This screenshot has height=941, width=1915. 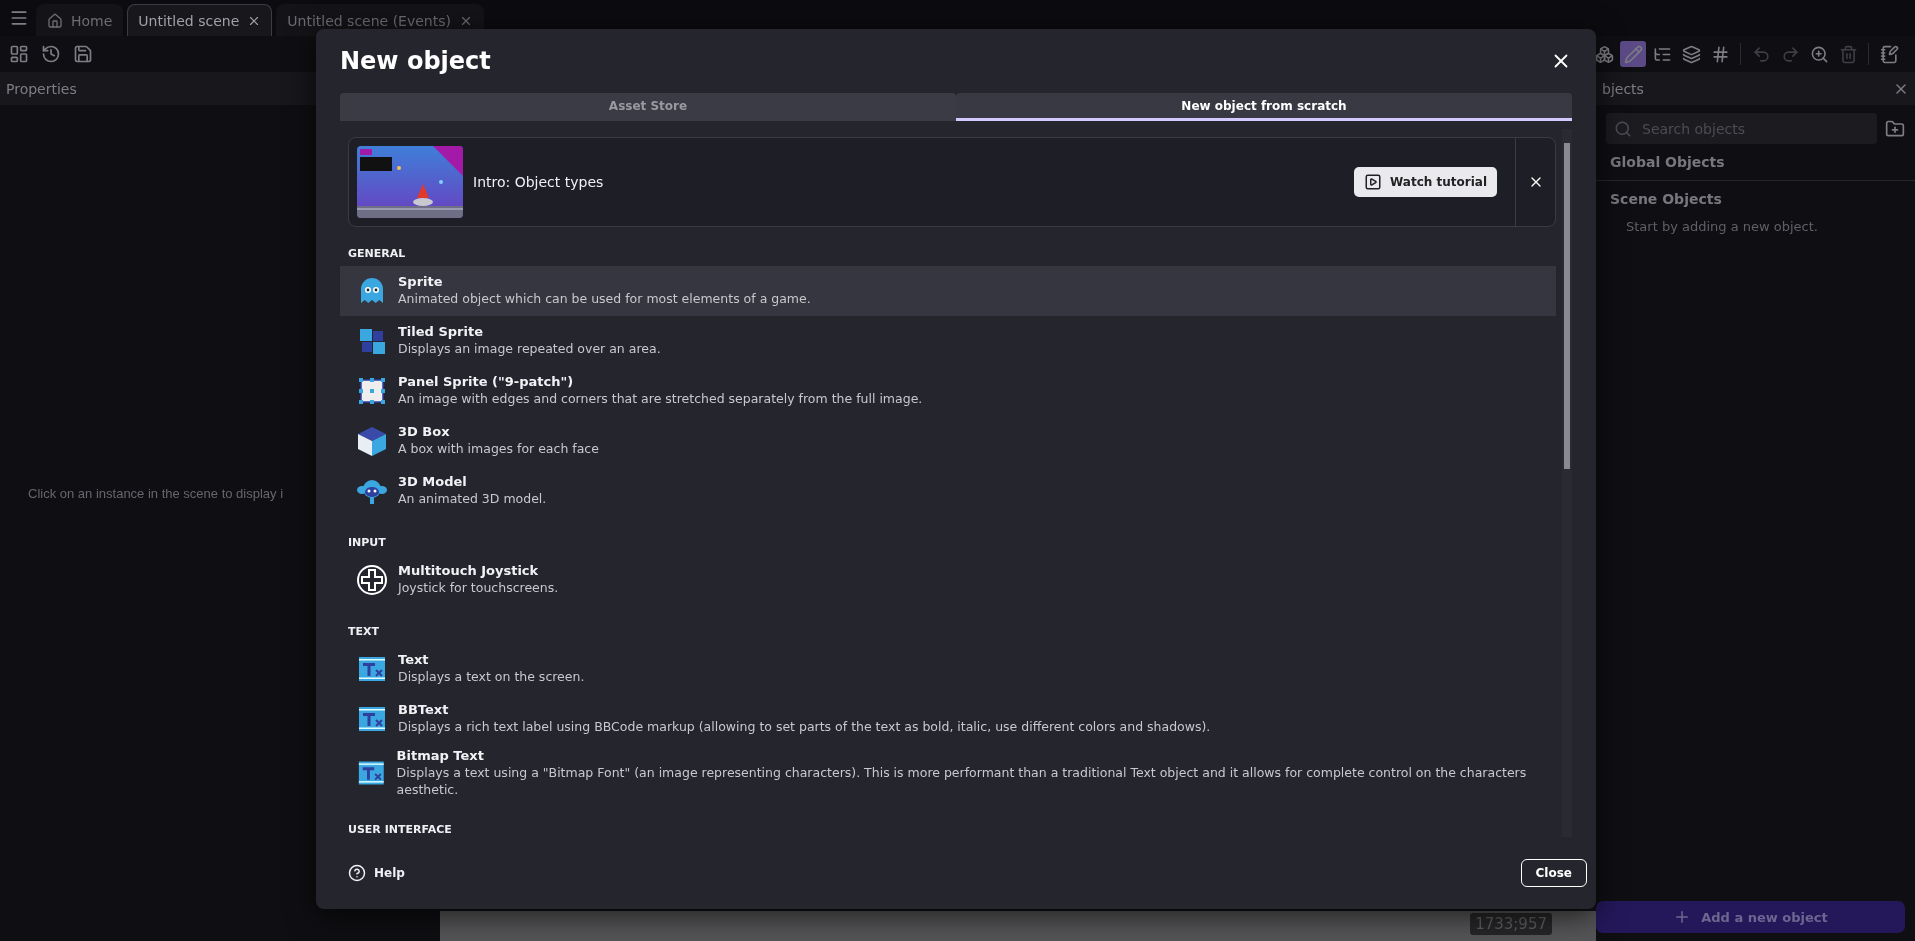 What do you see at coordinates (433, 482) in the screenshot?
I see `item-name: 3D Model` at bounding box center [433, 482].